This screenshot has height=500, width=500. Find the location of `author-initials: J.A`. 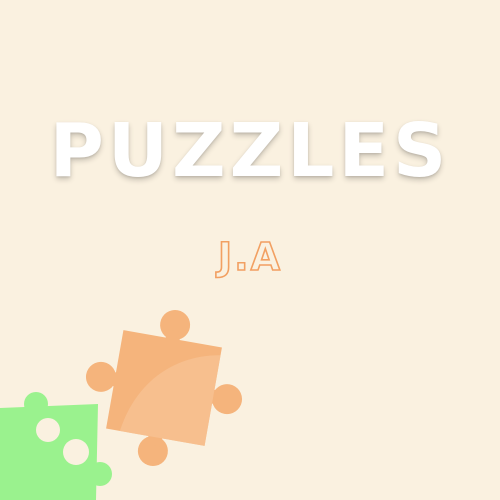

author-initials: J.A is located at coordinates (249, 257).